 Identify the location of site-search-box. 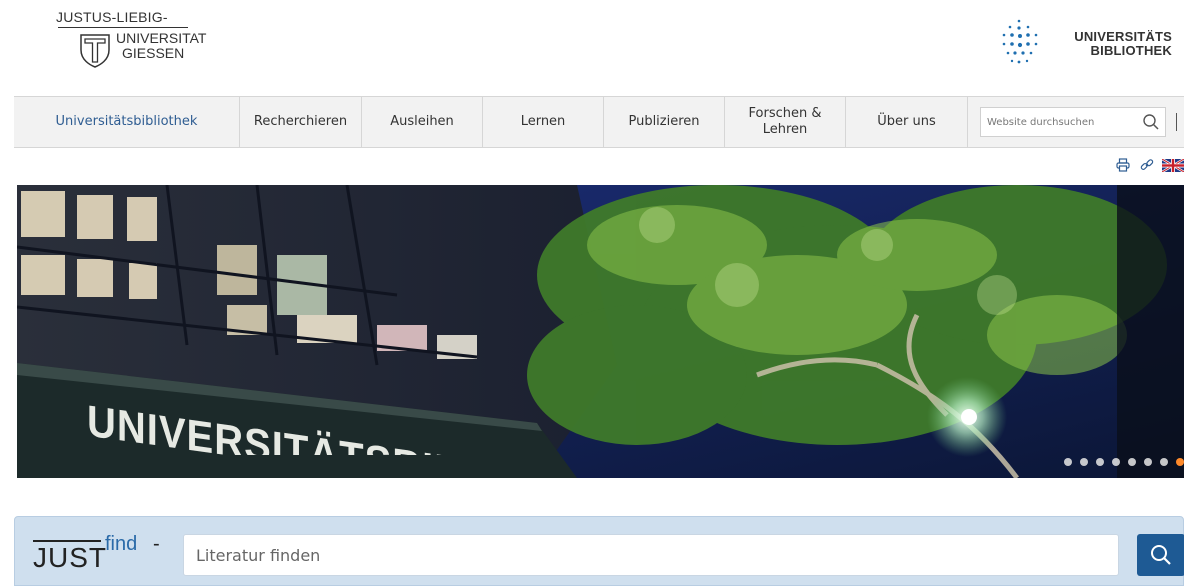
(1073, 122).